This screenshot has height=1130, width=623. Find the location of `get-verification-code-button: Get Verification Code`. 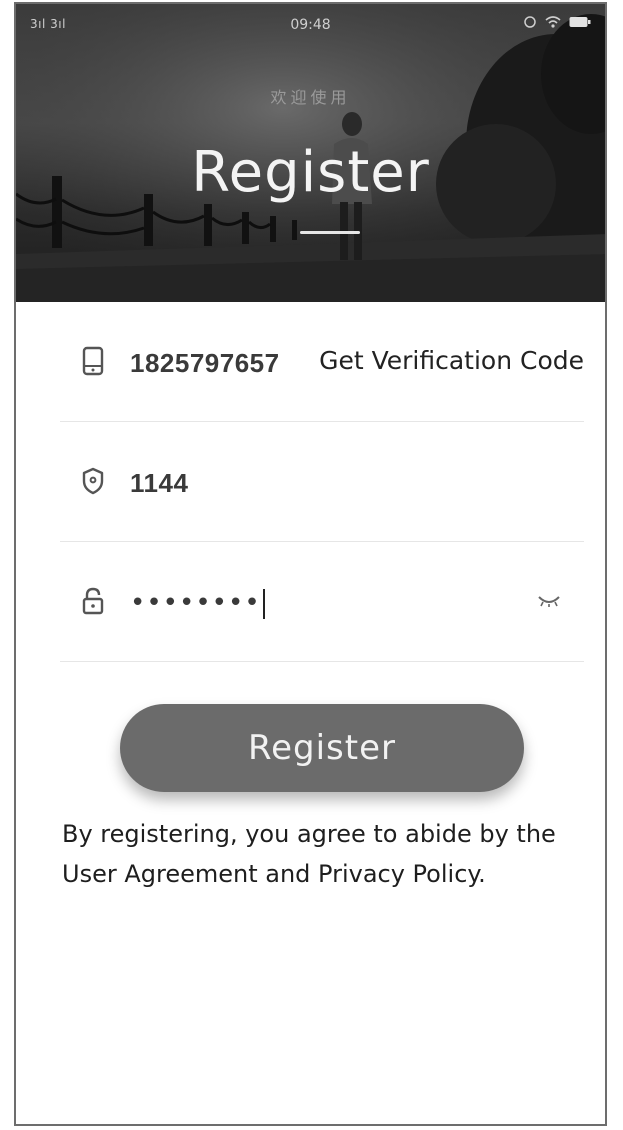

get-verification-code-button: Get Verification Code is located at coordinates (451, 360).